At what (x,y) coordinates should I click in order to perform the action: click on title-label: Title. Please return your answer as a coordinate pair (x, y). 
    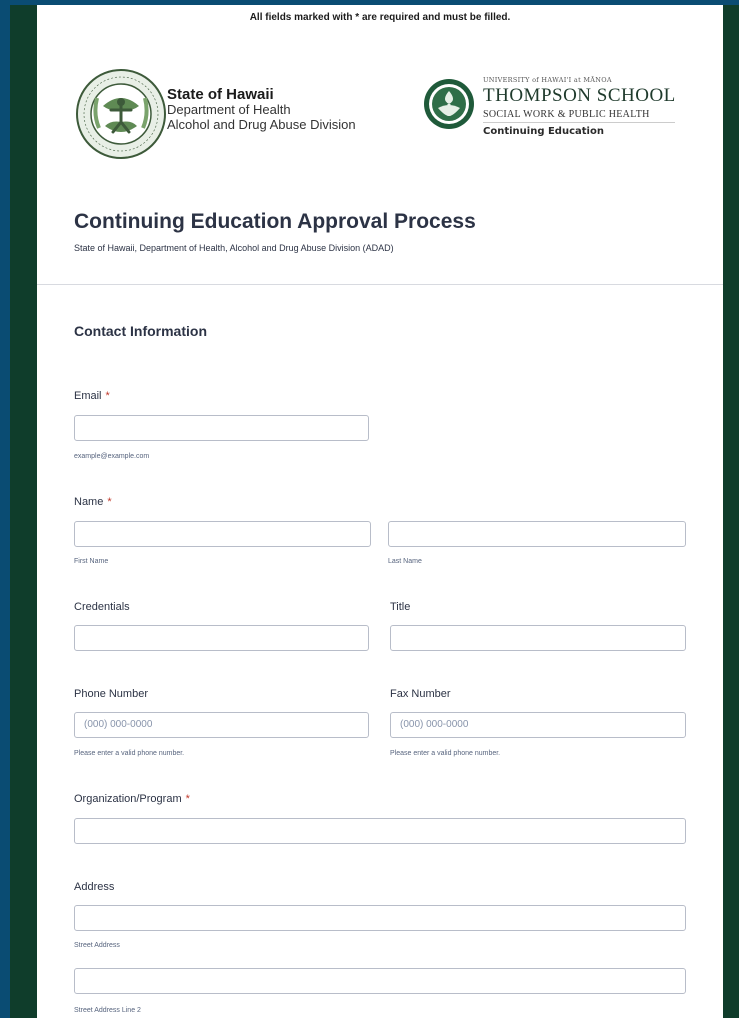
    Looking at the image, I should click on (400, 607).